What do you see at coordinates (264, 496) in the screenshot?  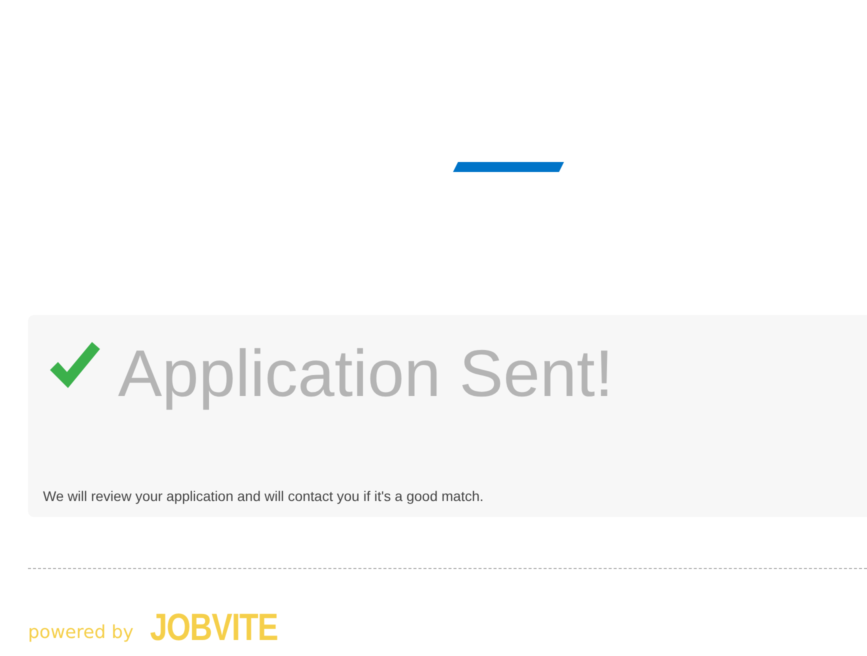 I see `confirmation-message: We will review your application and will contact you if it's a good match.` at bounding box center [264, 496].